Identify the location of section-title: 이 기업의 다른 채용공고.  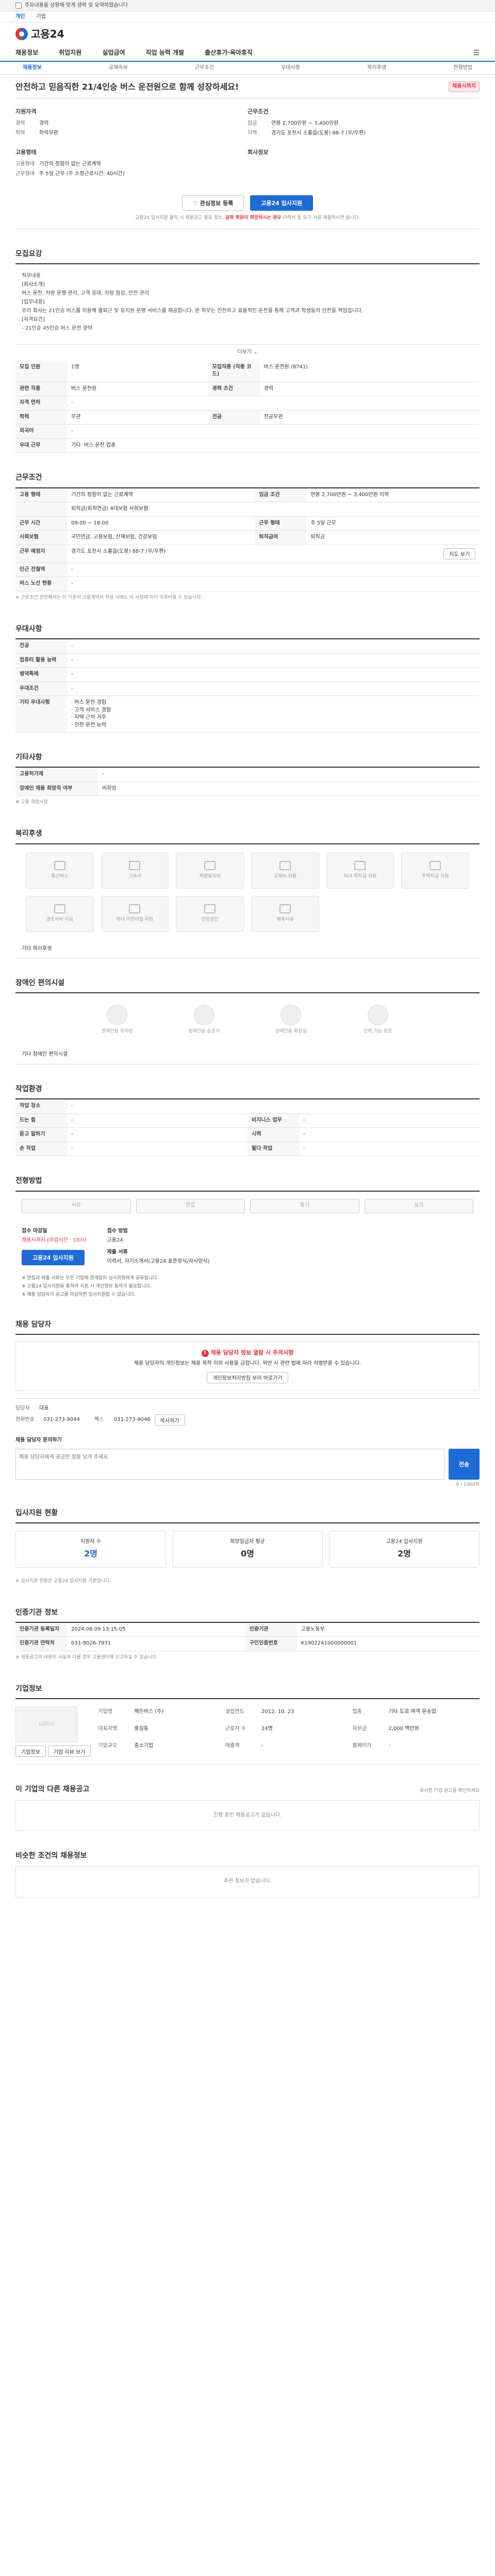
(53, 1789).